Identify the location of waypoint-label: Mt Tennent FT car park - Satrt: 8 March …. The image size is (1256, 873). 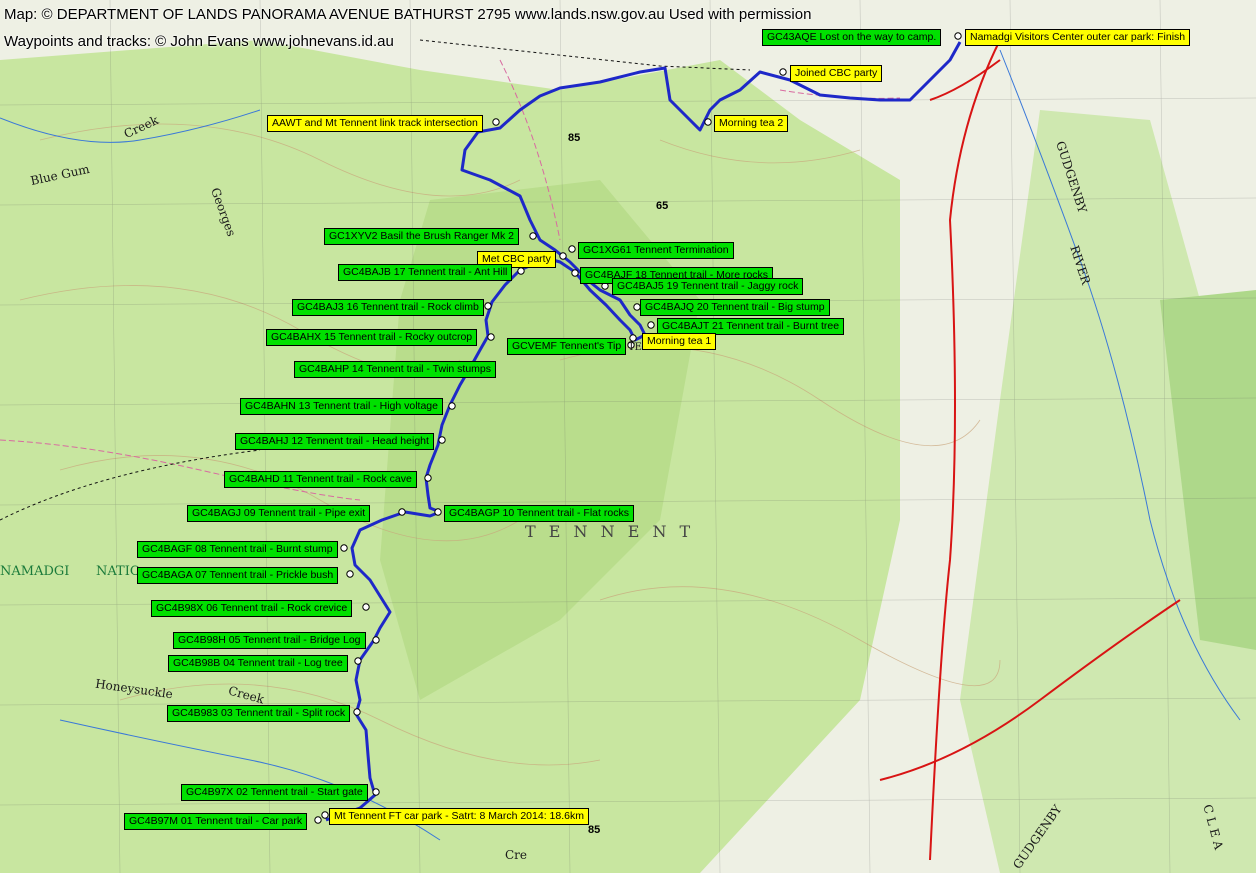
(459, 816).